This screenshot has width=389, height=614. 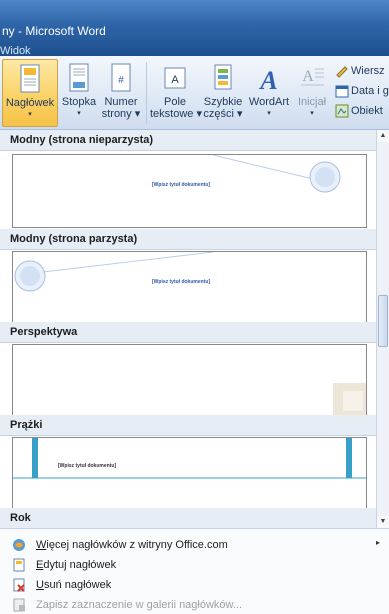 I want to click on footer-button-label: Stopka, so click(x=79, y=102).